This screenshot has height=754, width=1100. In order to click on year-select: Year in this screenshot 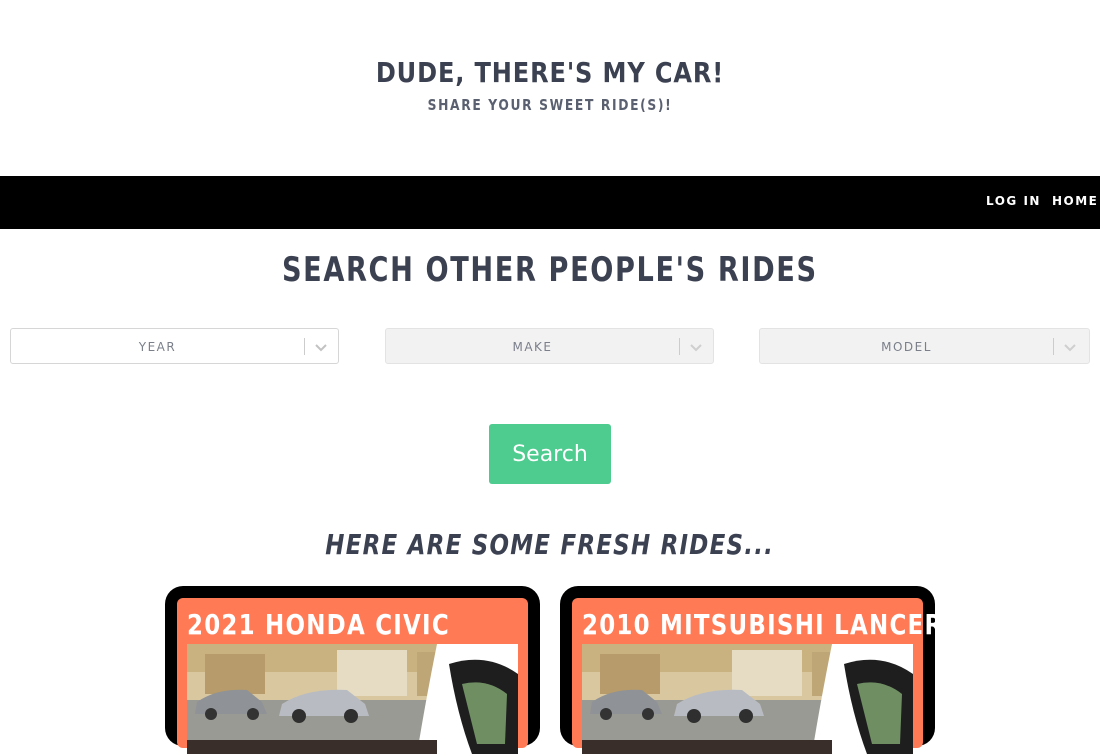, I will do `click(174, 346)`.